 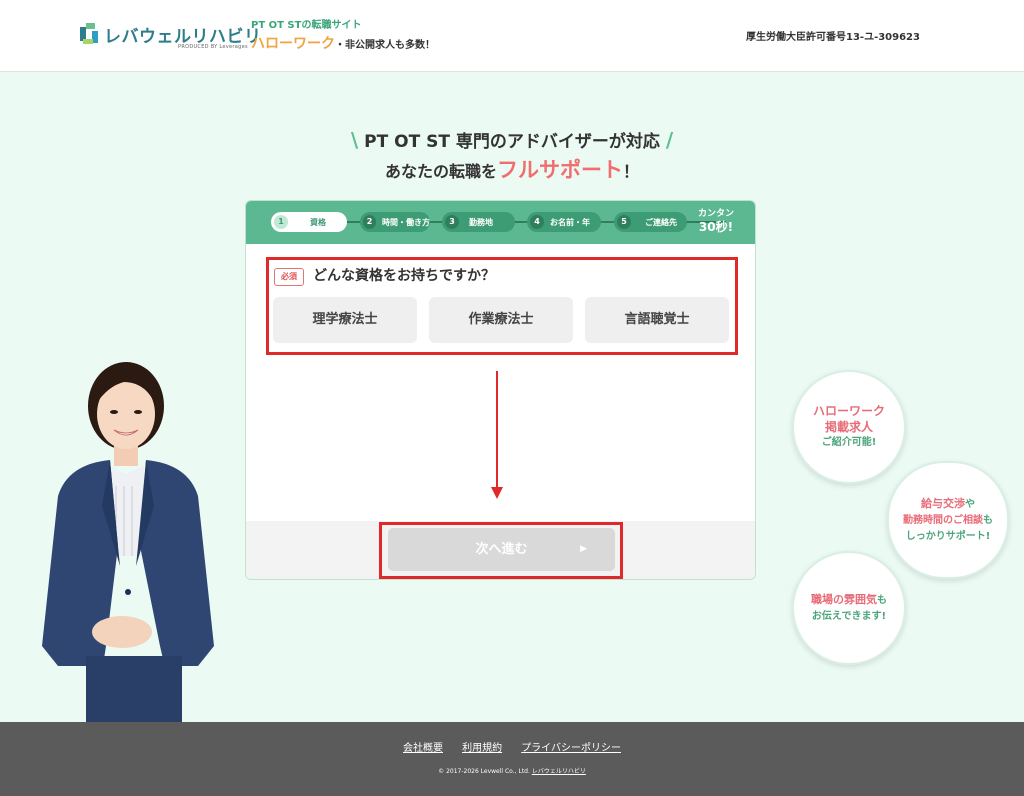 I want to click on step-4: 4 お名前・年, so click(x=564, y=222).